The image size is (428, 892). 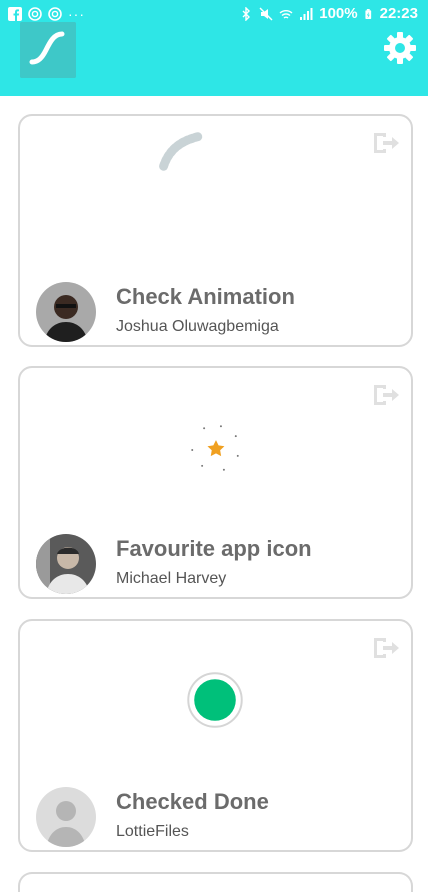 I want to click on card-author: Joshua Oluwagbemiga, so click(x=197, y=326).